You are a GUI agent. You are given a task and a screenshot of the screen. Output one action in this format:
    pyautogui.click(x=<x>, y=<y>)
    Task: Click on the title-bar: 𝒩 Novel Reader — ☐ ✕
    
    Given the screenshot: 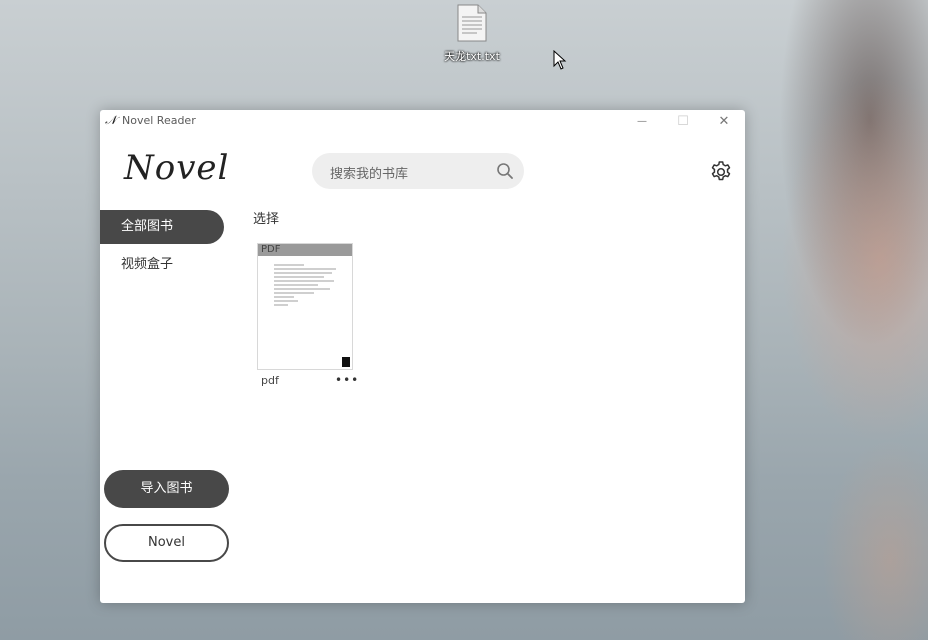 What is the action you would take?
    pyautogui.click(x=422, y=121)
    